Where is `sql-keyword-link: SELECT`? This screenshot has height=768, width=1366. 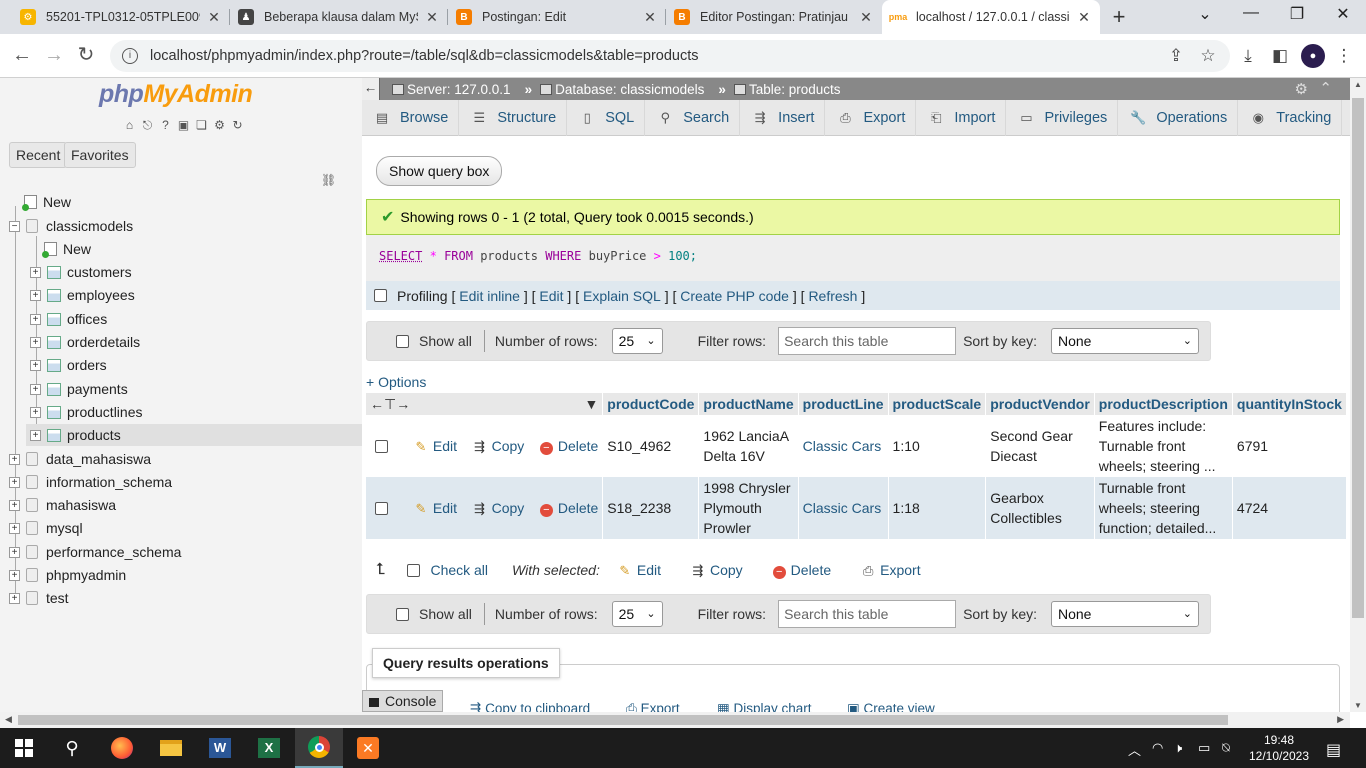 sql-keyword-link: SELECT is located at coordinates (400, 256).